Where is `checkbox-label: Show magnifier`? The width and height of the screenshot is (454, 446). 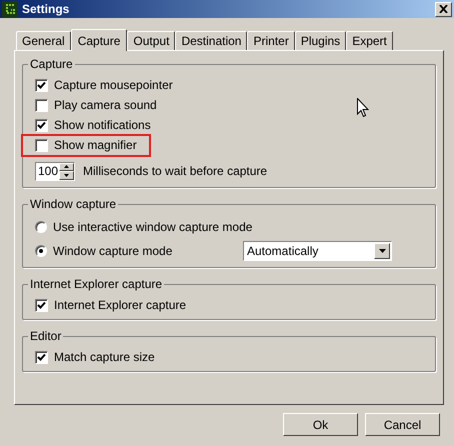 checkbox-label: Show magnifier is located at coordinates (95, 145).